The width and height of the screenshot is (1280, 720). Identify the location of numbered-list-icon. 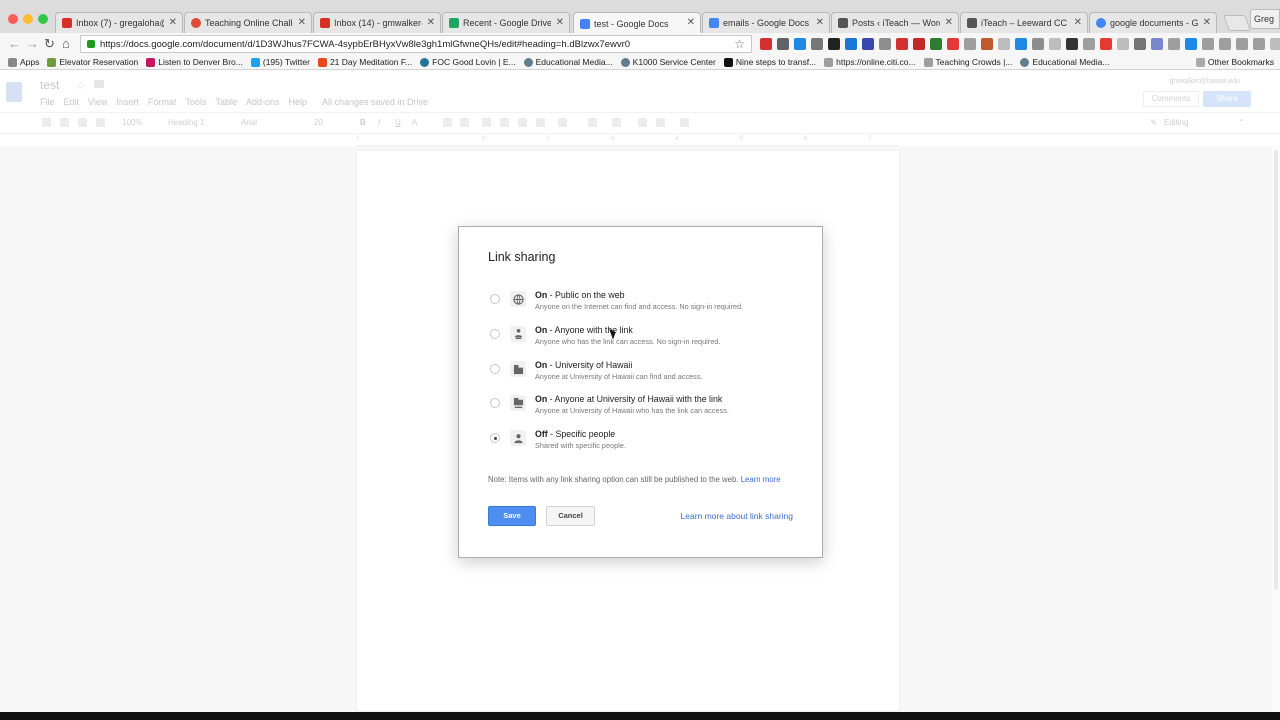
(592, 122).